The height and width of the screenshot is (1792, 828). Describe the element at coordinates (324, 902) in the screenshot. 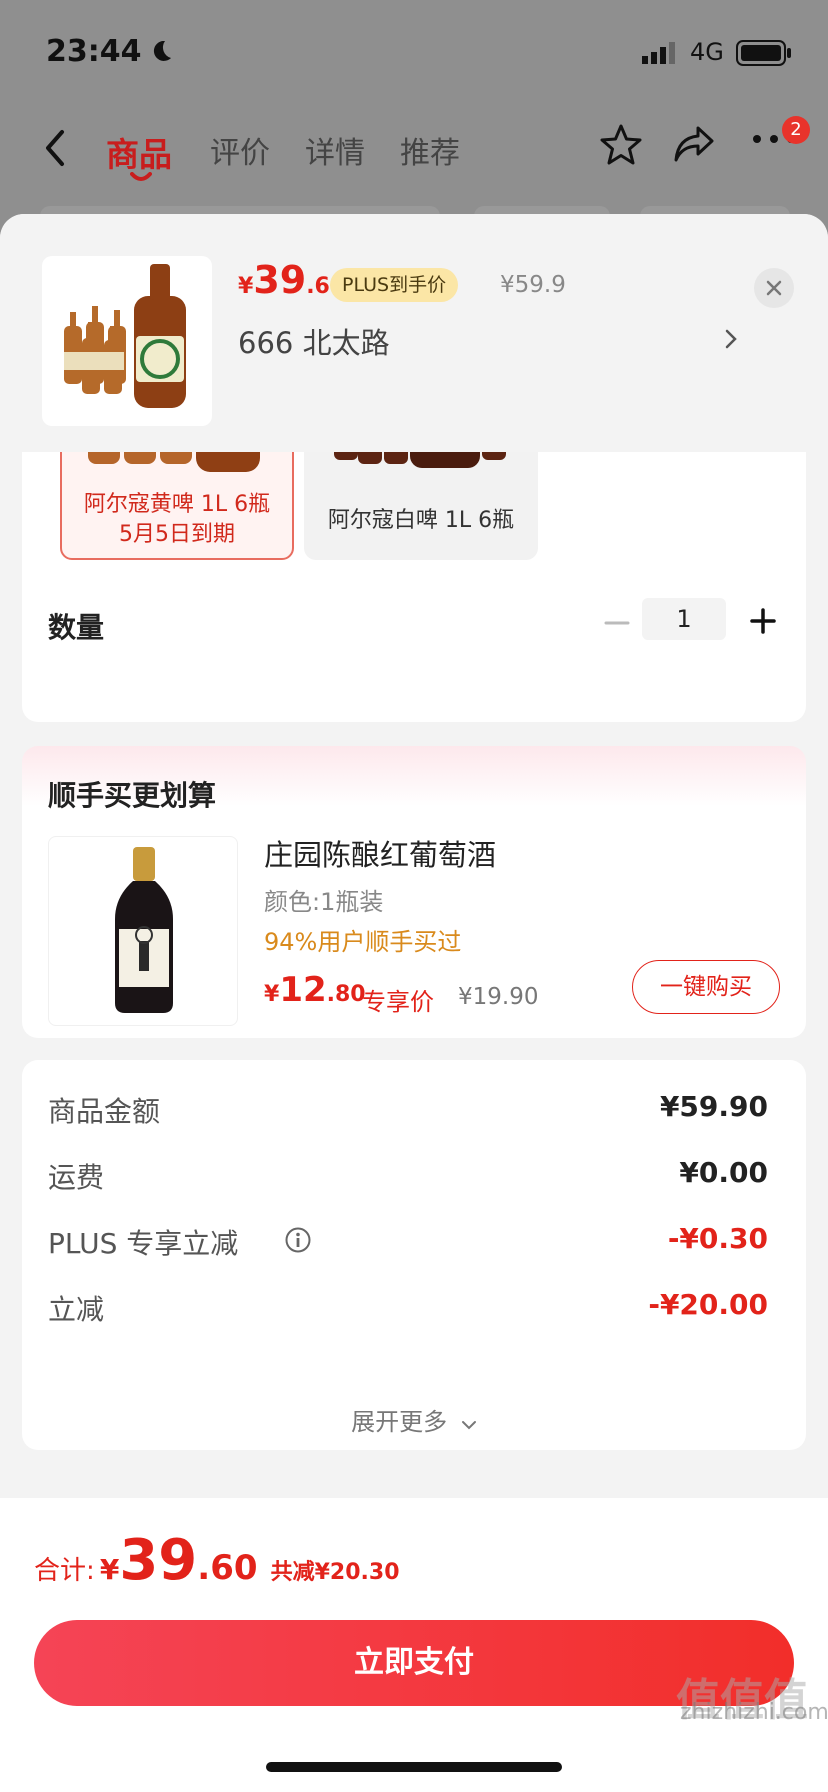

I see `addon-spec: 颜色:1瓶装` at that location.